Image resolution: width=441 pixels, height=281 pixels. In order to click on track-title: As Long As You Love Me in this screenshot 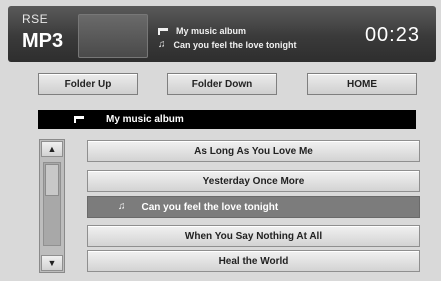, I will do `click(253, 151)`.